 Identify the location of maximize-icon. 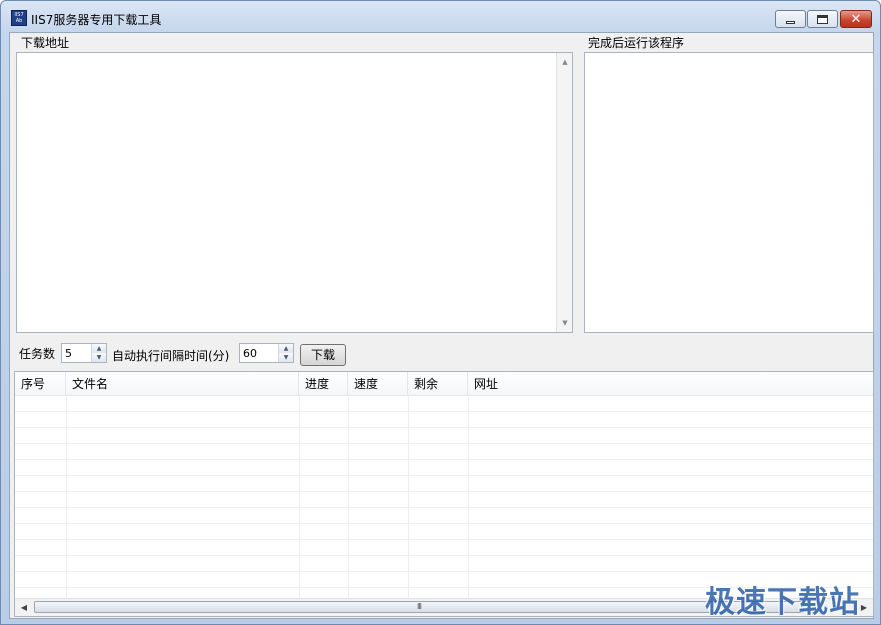
(822, 19).